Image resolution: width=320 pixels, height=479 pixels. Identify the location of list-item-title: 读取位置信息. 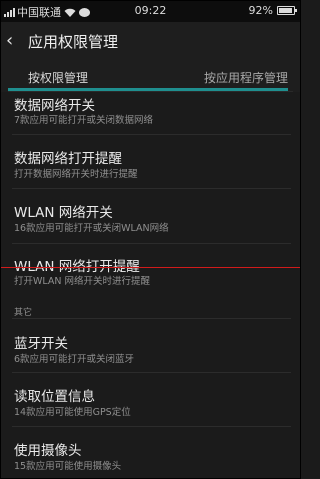
(54, 397).